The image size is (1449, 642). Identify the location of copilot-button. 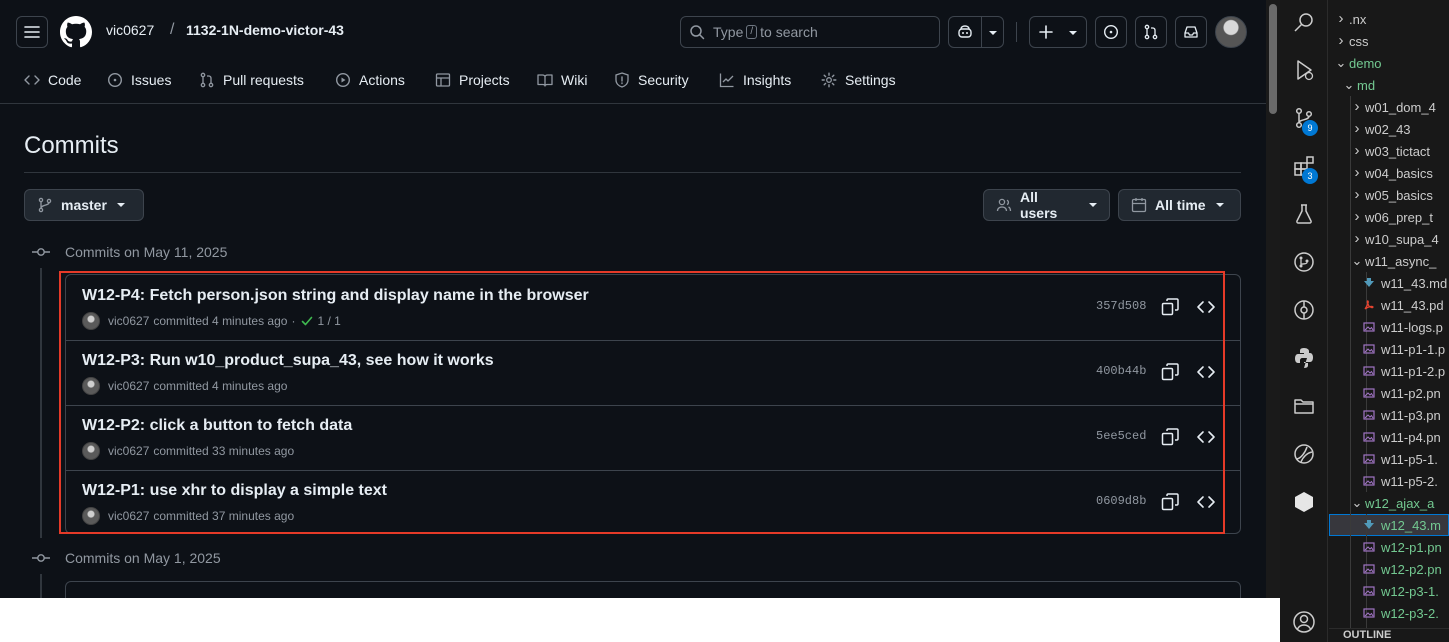
(976, 32).